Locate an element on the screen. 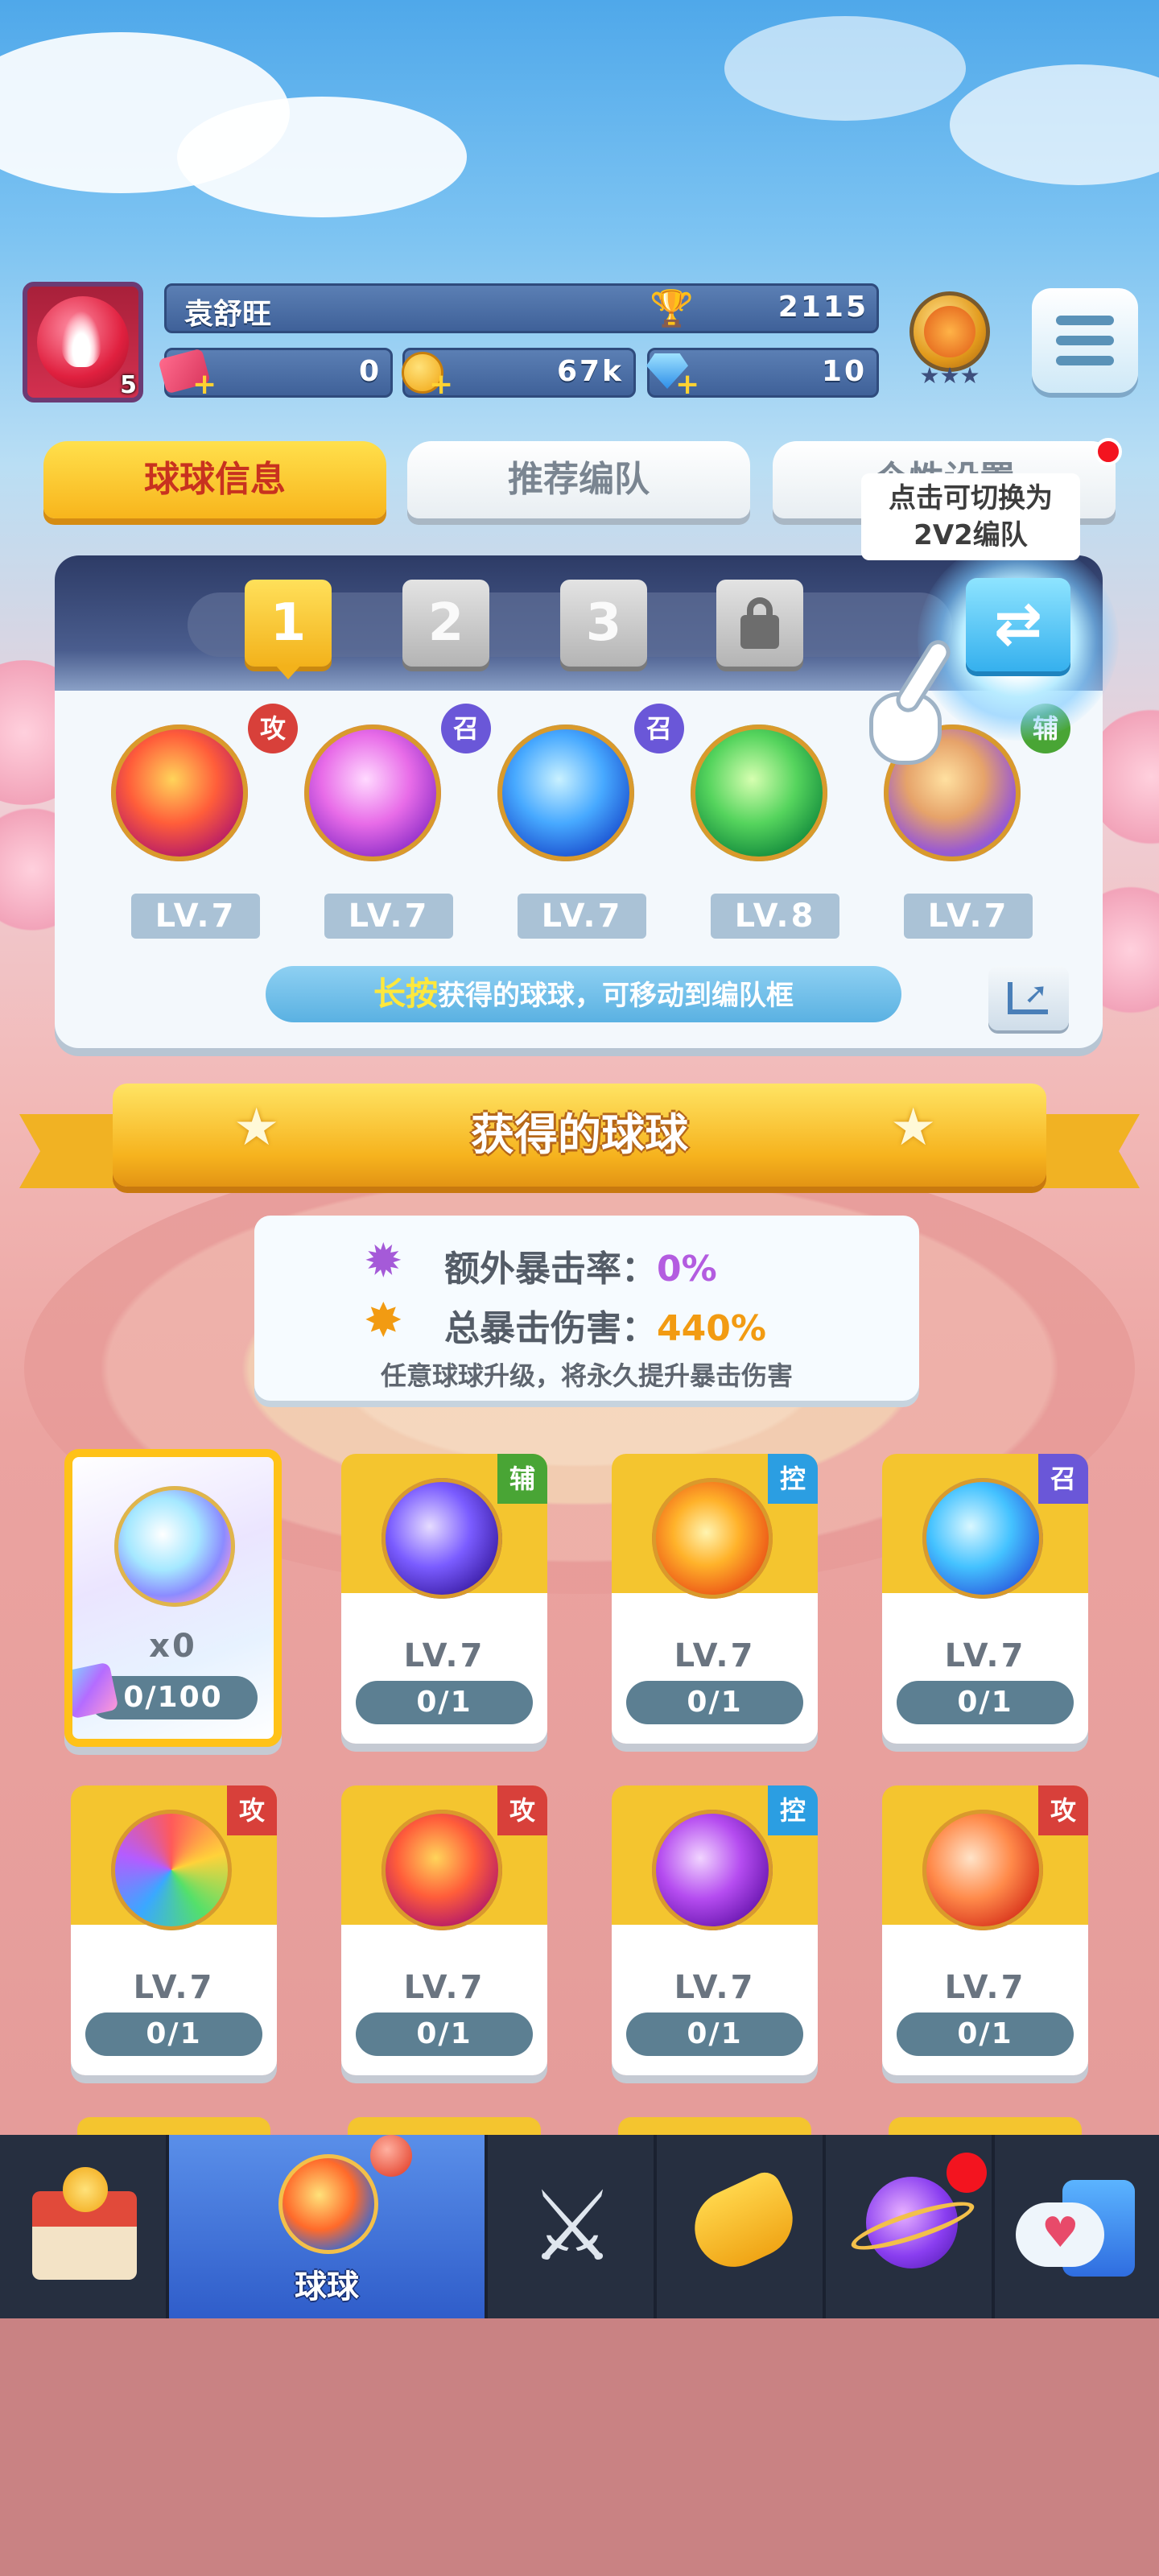 The height and width of the screenshot is (2576, 1159). crit-damage-icon: ✸ is located at coordinates (383, 1320).